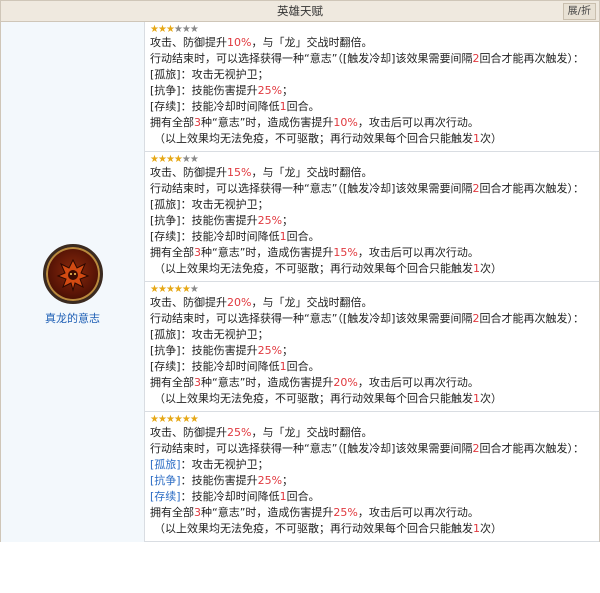  I want to click on full-will-summary: 拥有全部3种“意志”时，造成伤害提升15%，攻击后可以再次行动。, so click(372, 253).